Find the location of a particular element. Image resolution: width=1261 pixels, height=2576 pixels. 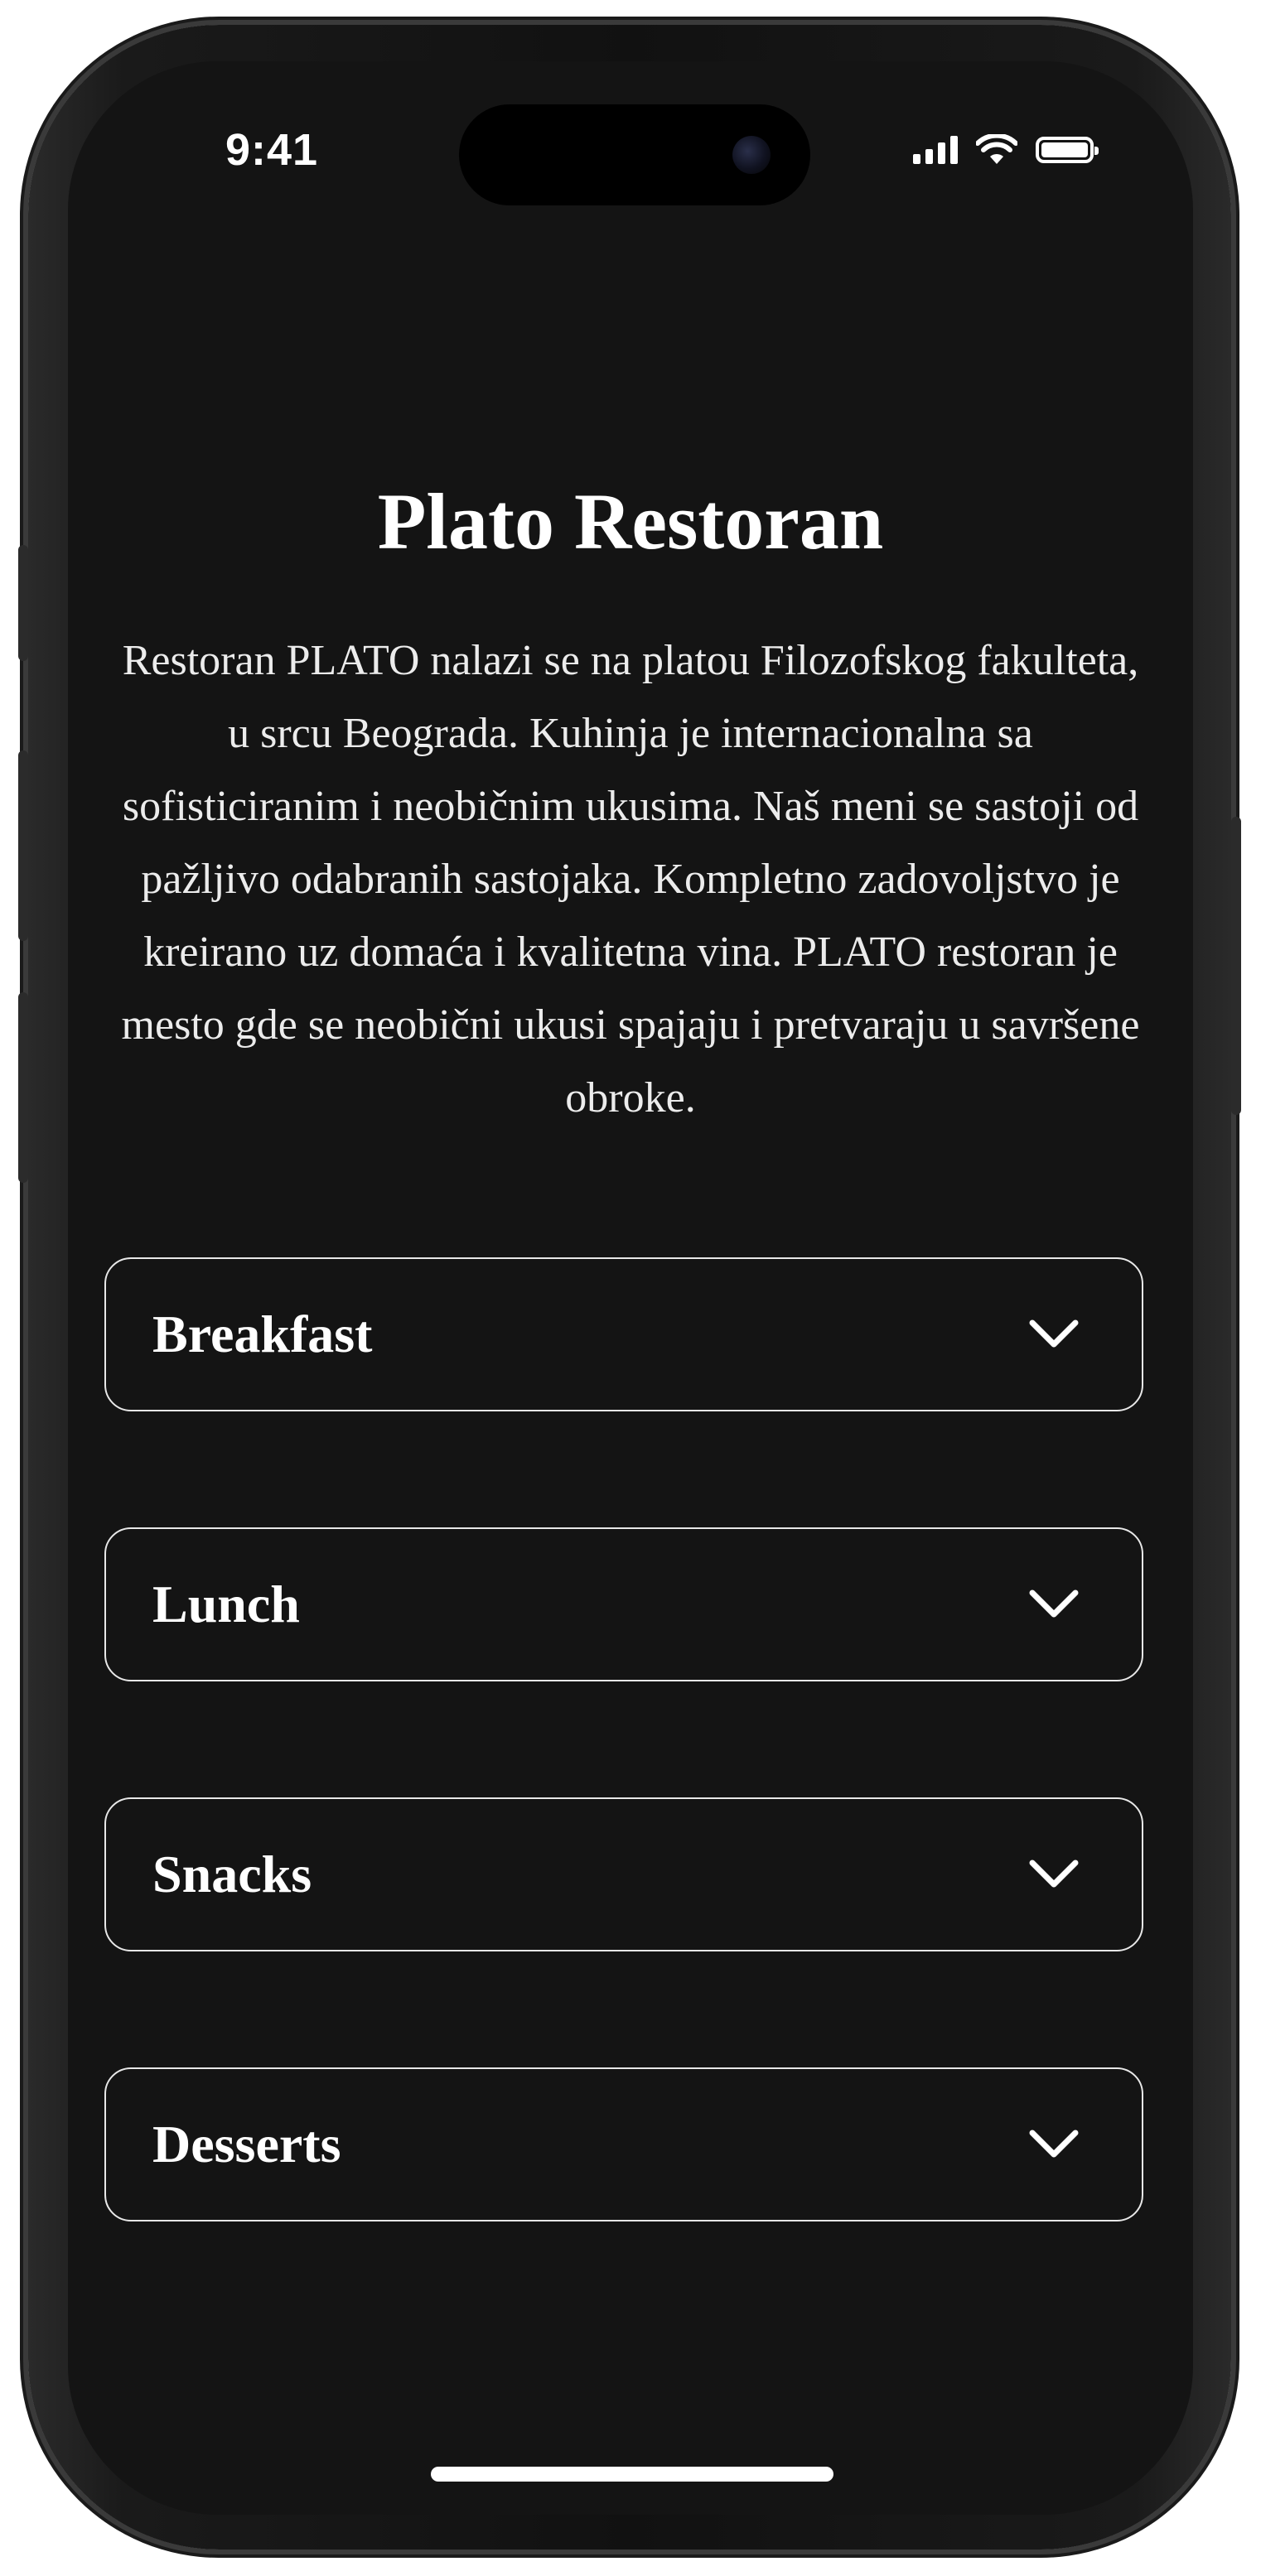

volume-down-button is located at coordinates (23, 1087).